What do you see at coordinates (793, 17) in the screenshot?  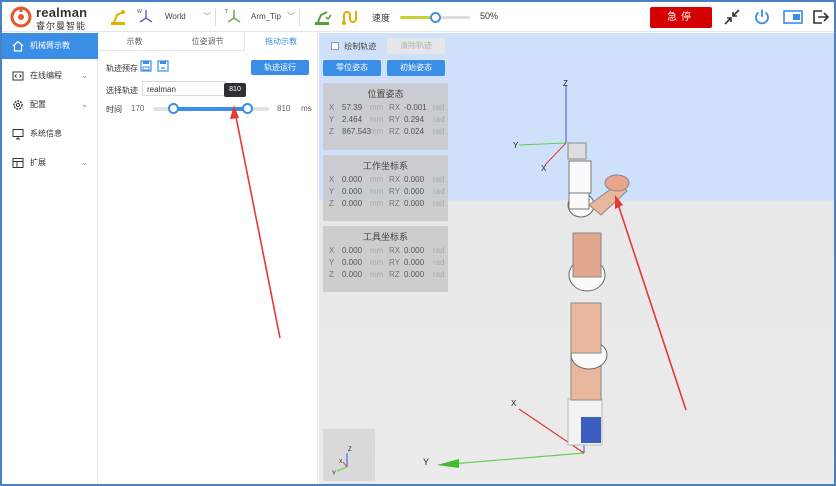 I see `display-toggle-icon` at bounding box center [793, 17].